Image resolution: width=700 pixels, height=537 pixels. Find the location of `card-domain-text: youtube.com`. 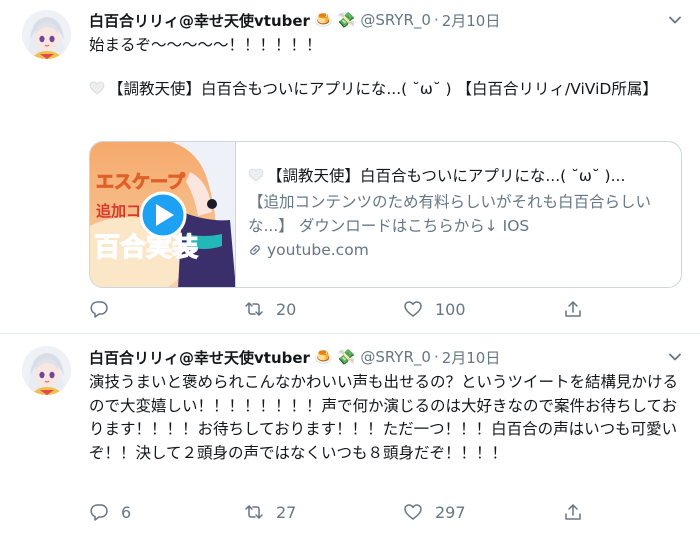

card-domain-text: youtube.com is located at coordinates (318, 250).